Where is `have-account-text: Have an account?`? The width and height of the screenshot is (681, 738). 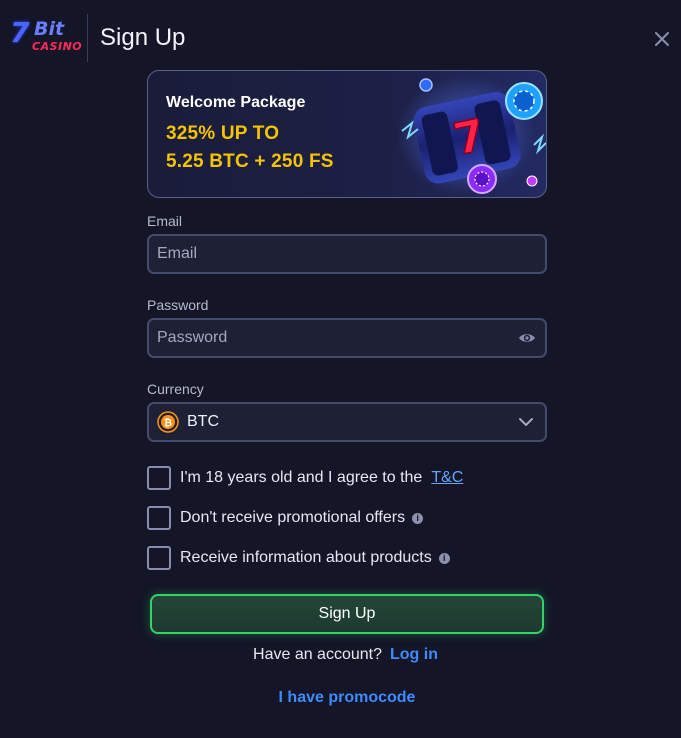 have-account-text: Have an account? is located at coordinates (317, 654).